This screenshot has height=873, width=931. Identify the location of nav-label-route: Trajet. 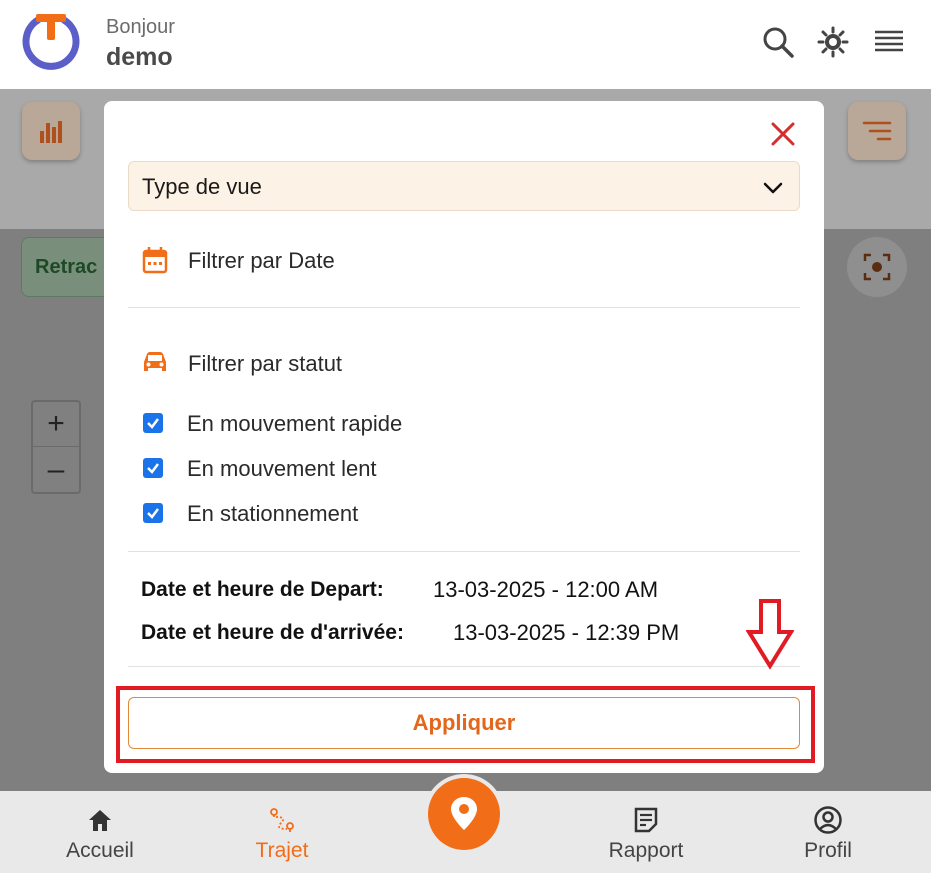
(282, 850).